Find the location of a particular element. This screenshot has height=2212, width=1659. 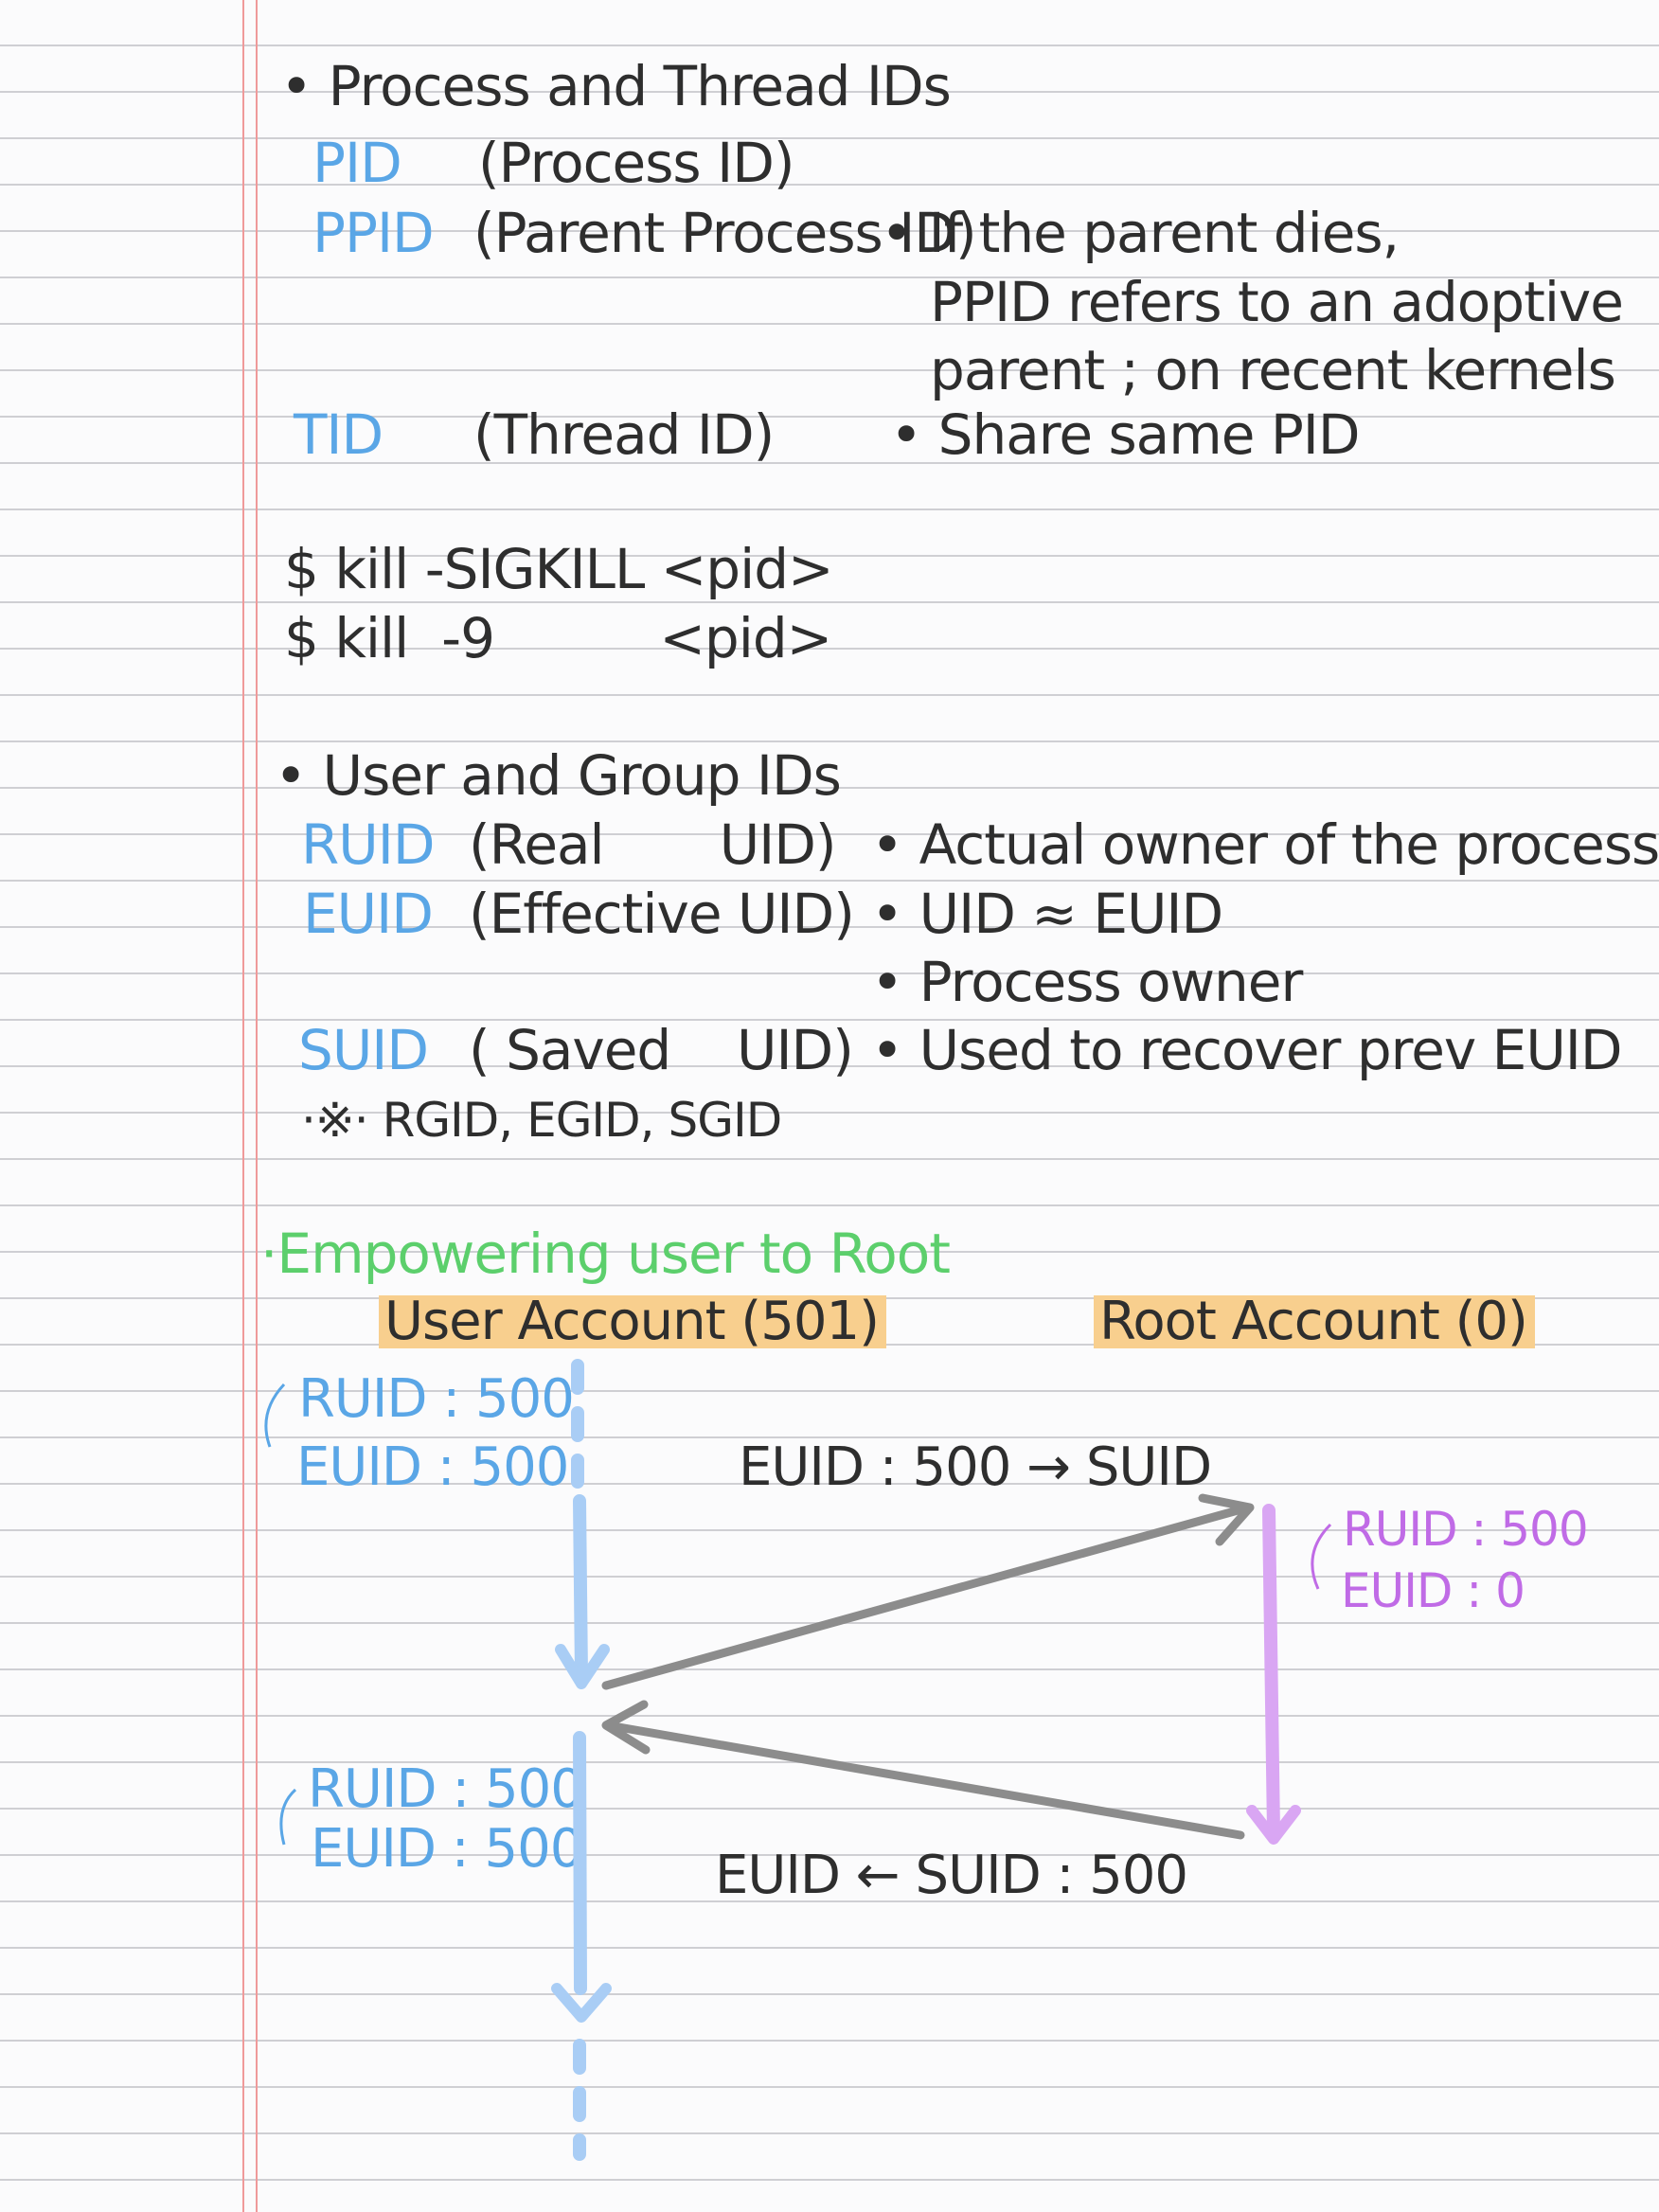

escalate-arrow is located at coordinates (927, 1596).